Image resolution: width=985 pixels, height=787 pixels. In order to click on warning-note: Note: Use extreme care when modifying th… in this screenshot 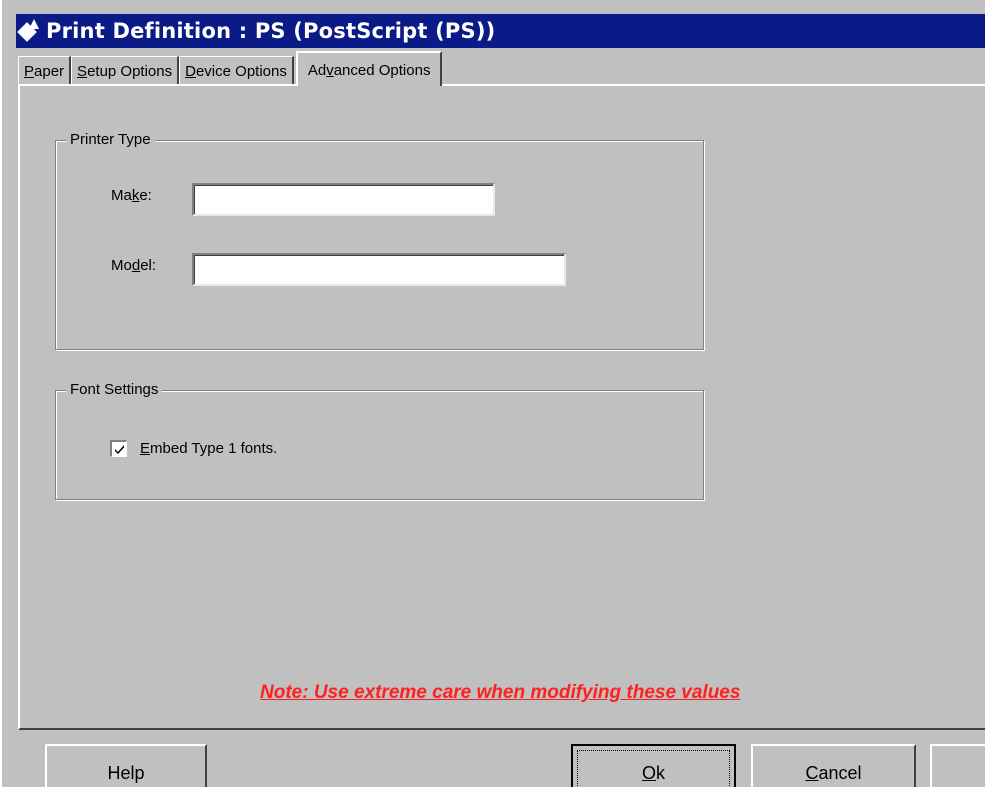, I will do `click(500, 692)`.